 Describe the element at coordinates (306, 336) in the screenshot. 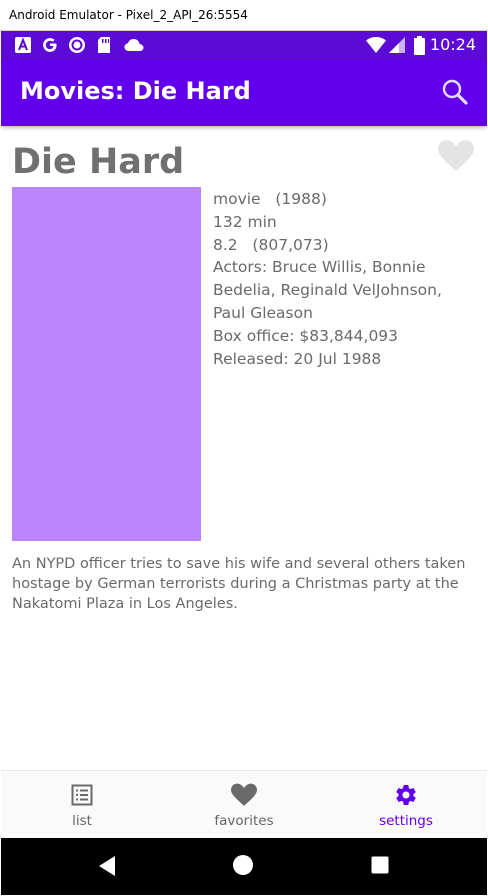

I see `movie-box-office: Box office: $83,844,093` at that location.